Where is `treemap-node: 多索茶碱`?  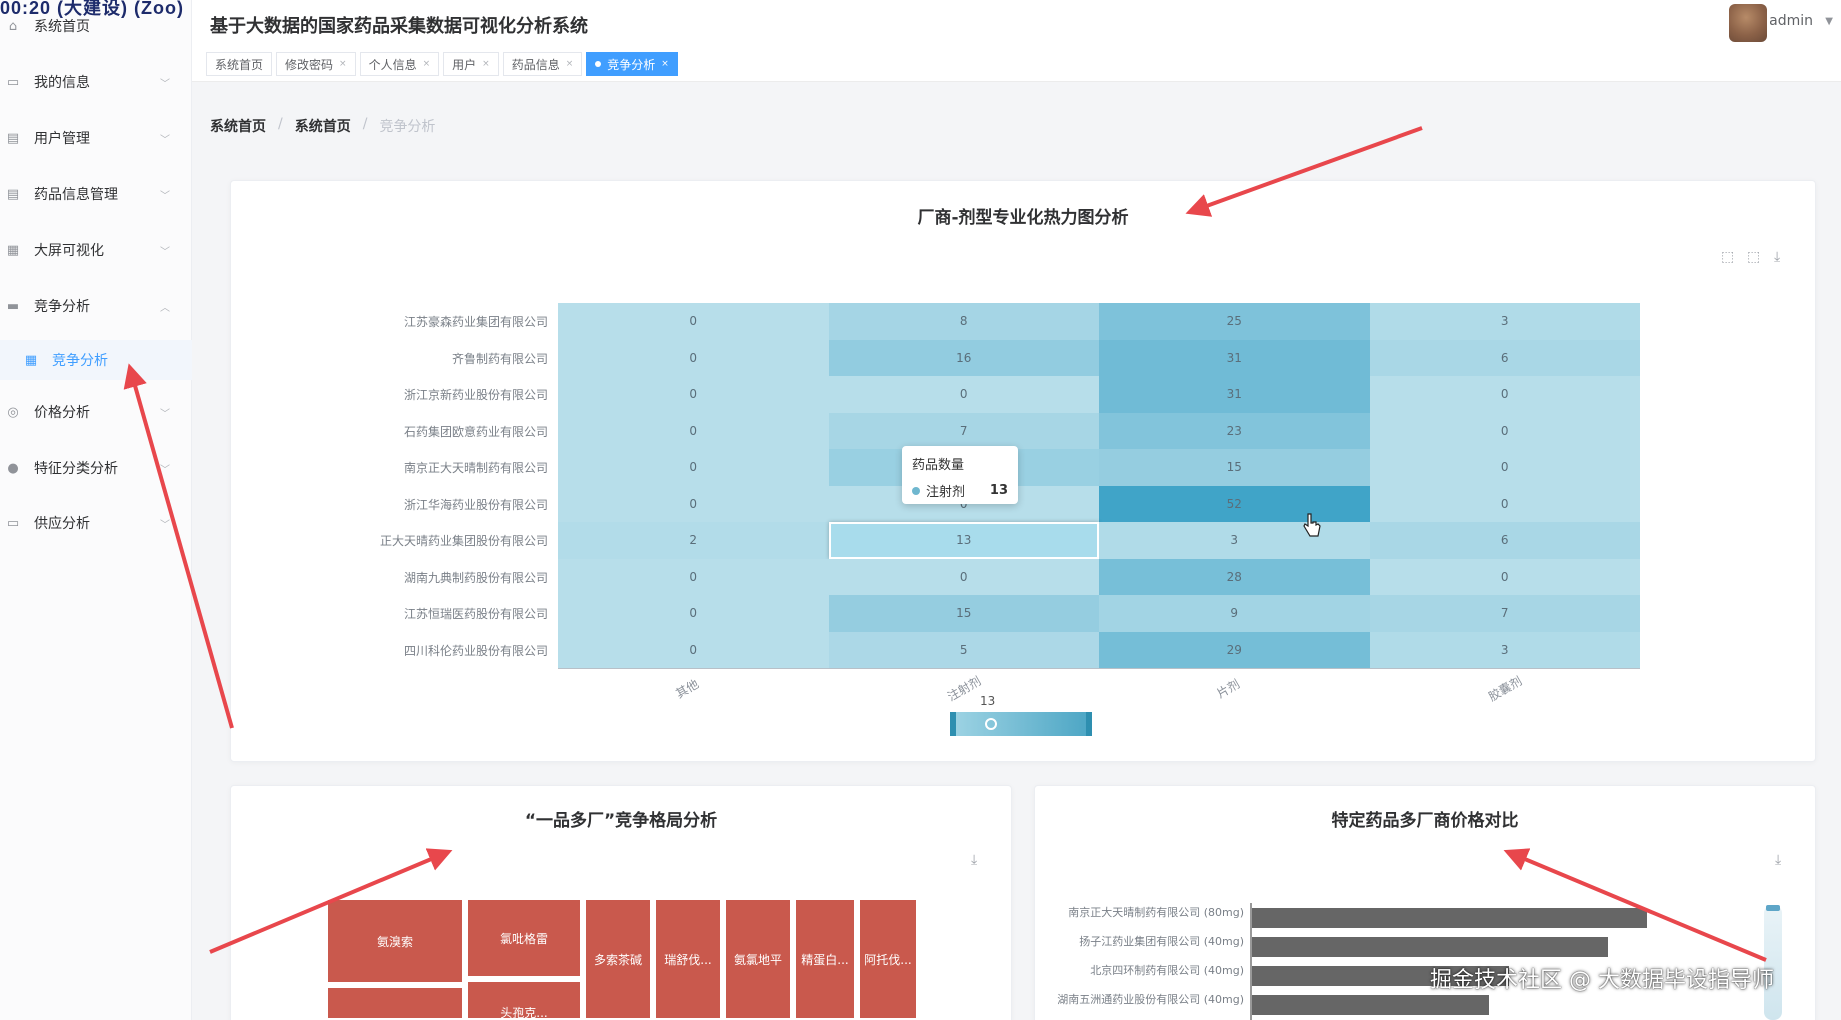
treemap-node: 多索茶碱 is located at coordinates (618, 959).